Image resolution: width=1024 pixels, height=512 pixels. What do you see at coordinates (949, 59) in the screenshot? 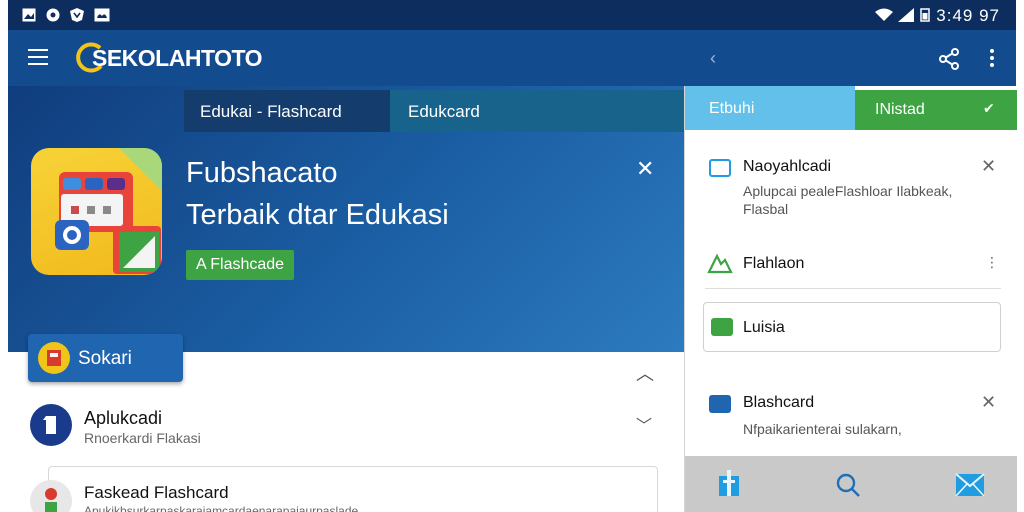
I see `share-icon` at bounding box center [949, 59].